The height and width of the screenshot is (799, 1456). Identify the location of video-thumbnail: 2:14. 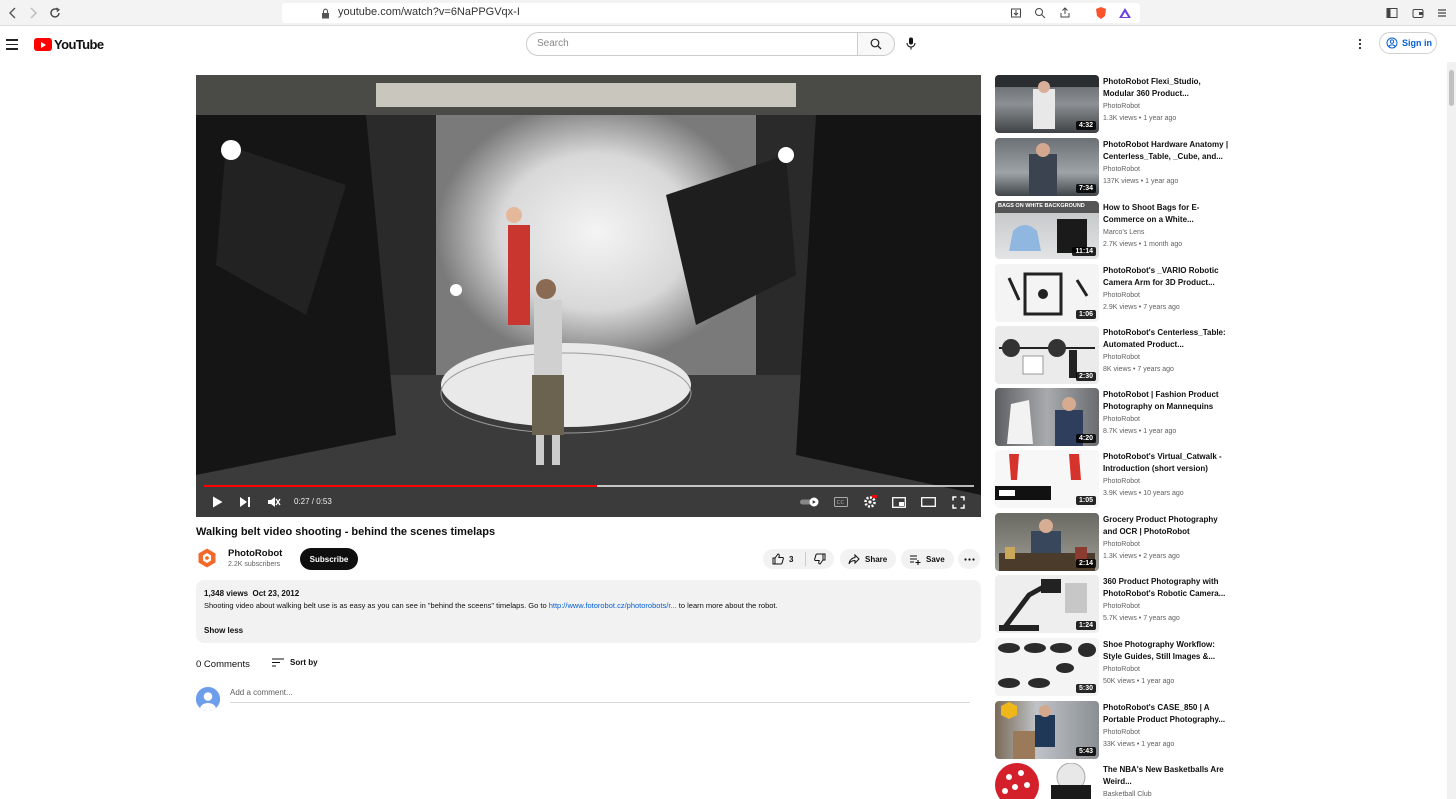
(1047, 542).